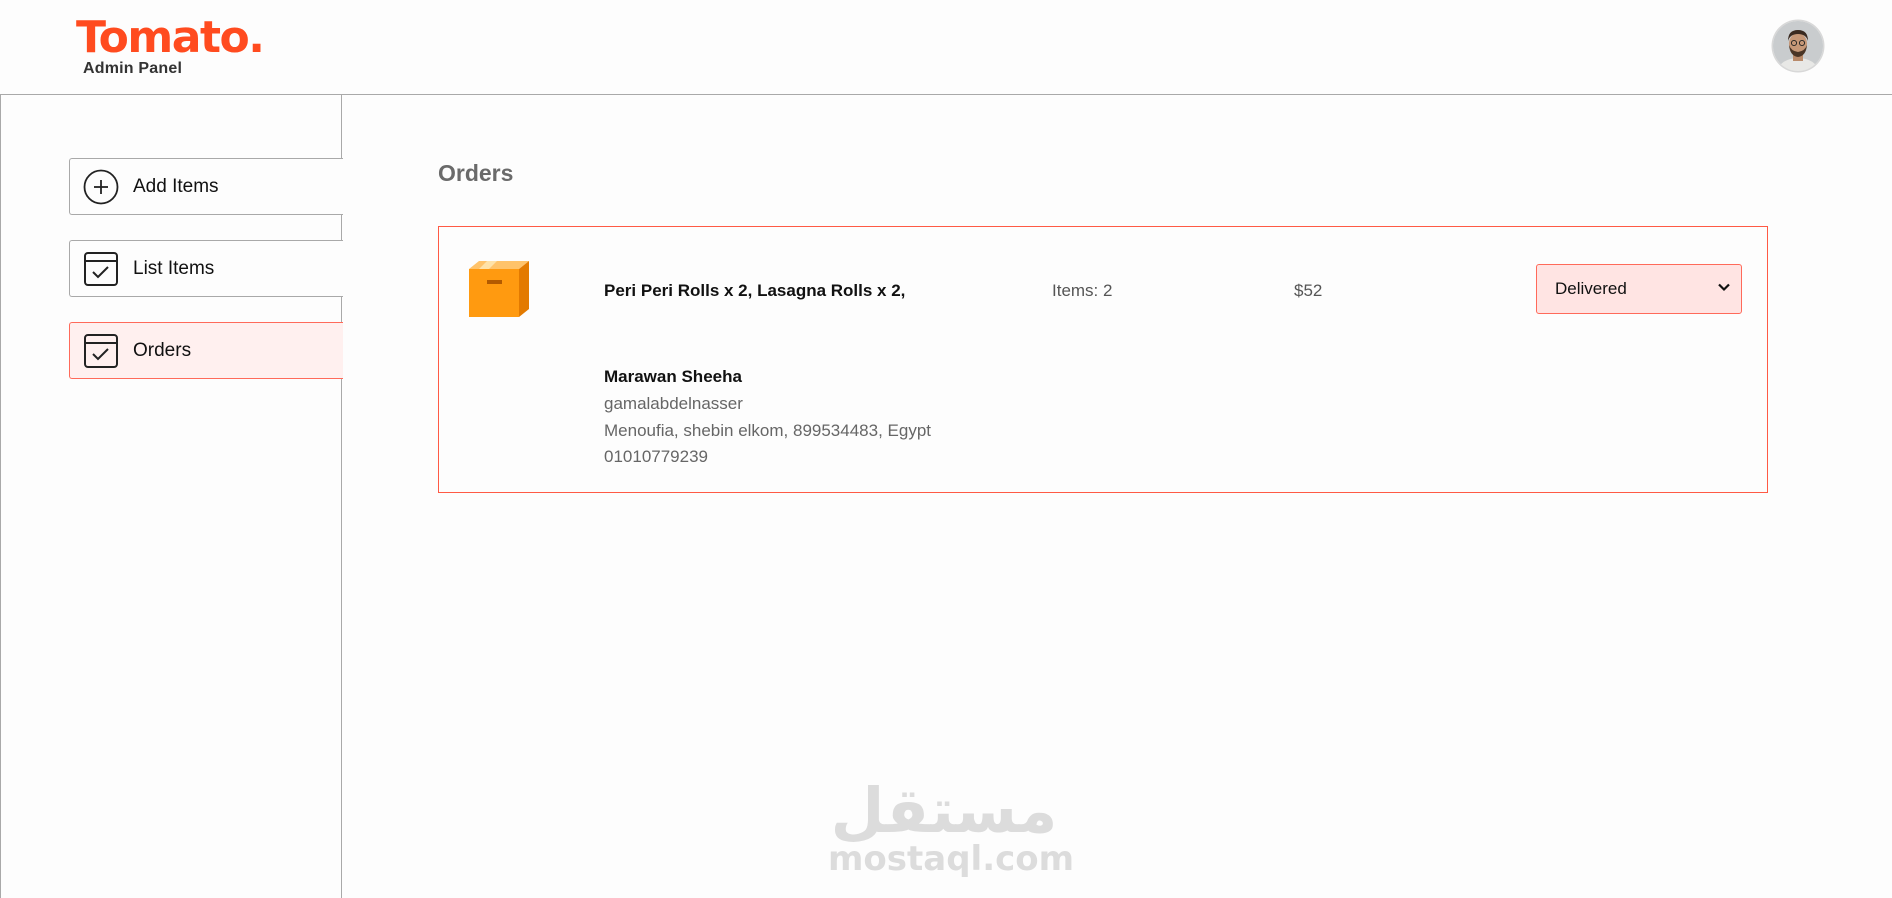 The image size is (1892, 898). I want to click on watermark-arabic: مستقل, so click(944, 810).